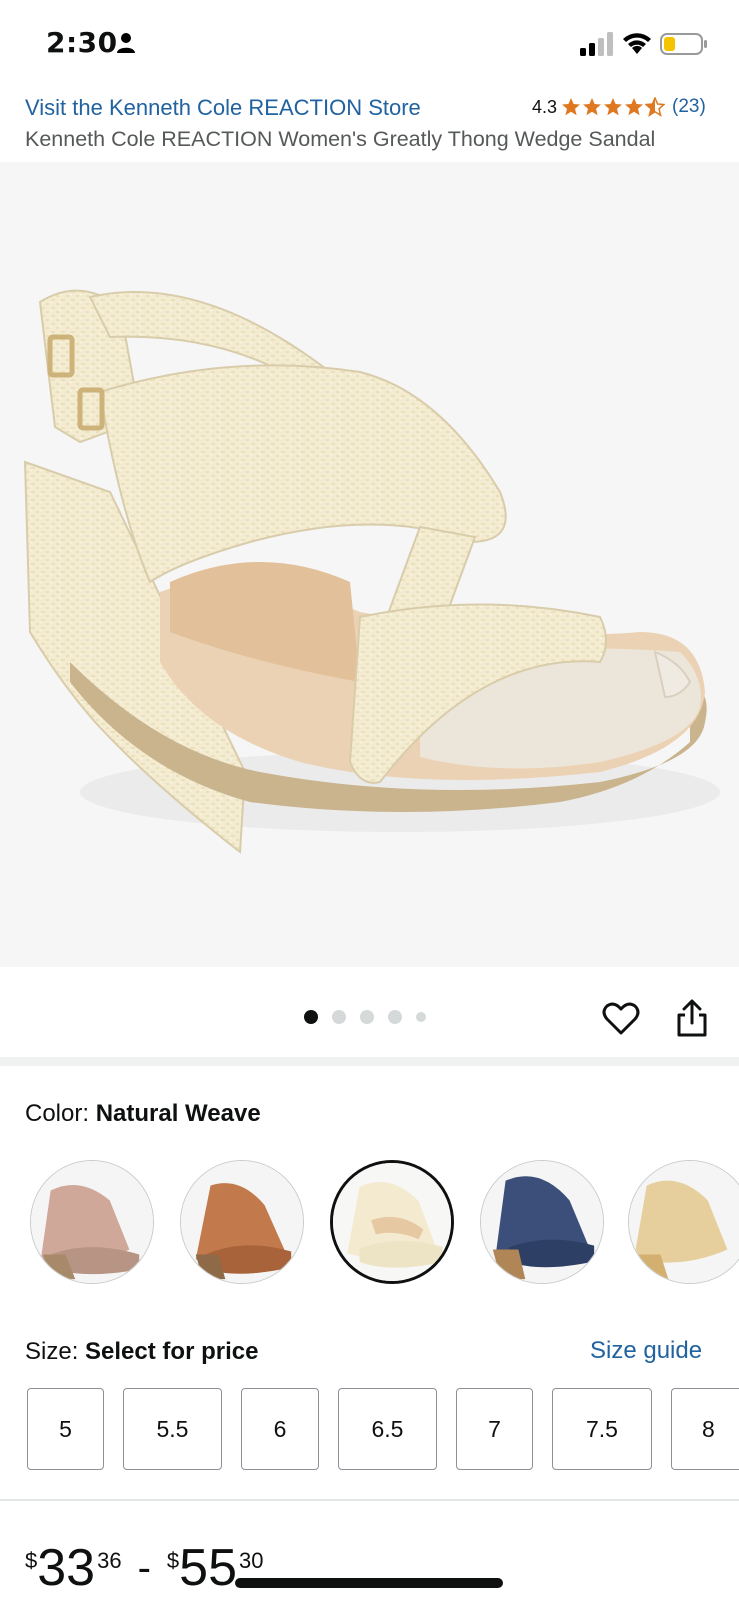 The image size is (739, 1600). Describe the element at coordinates (172, 1429) in the screenshot. I see `size-option-5-5: 5.5` at that location.